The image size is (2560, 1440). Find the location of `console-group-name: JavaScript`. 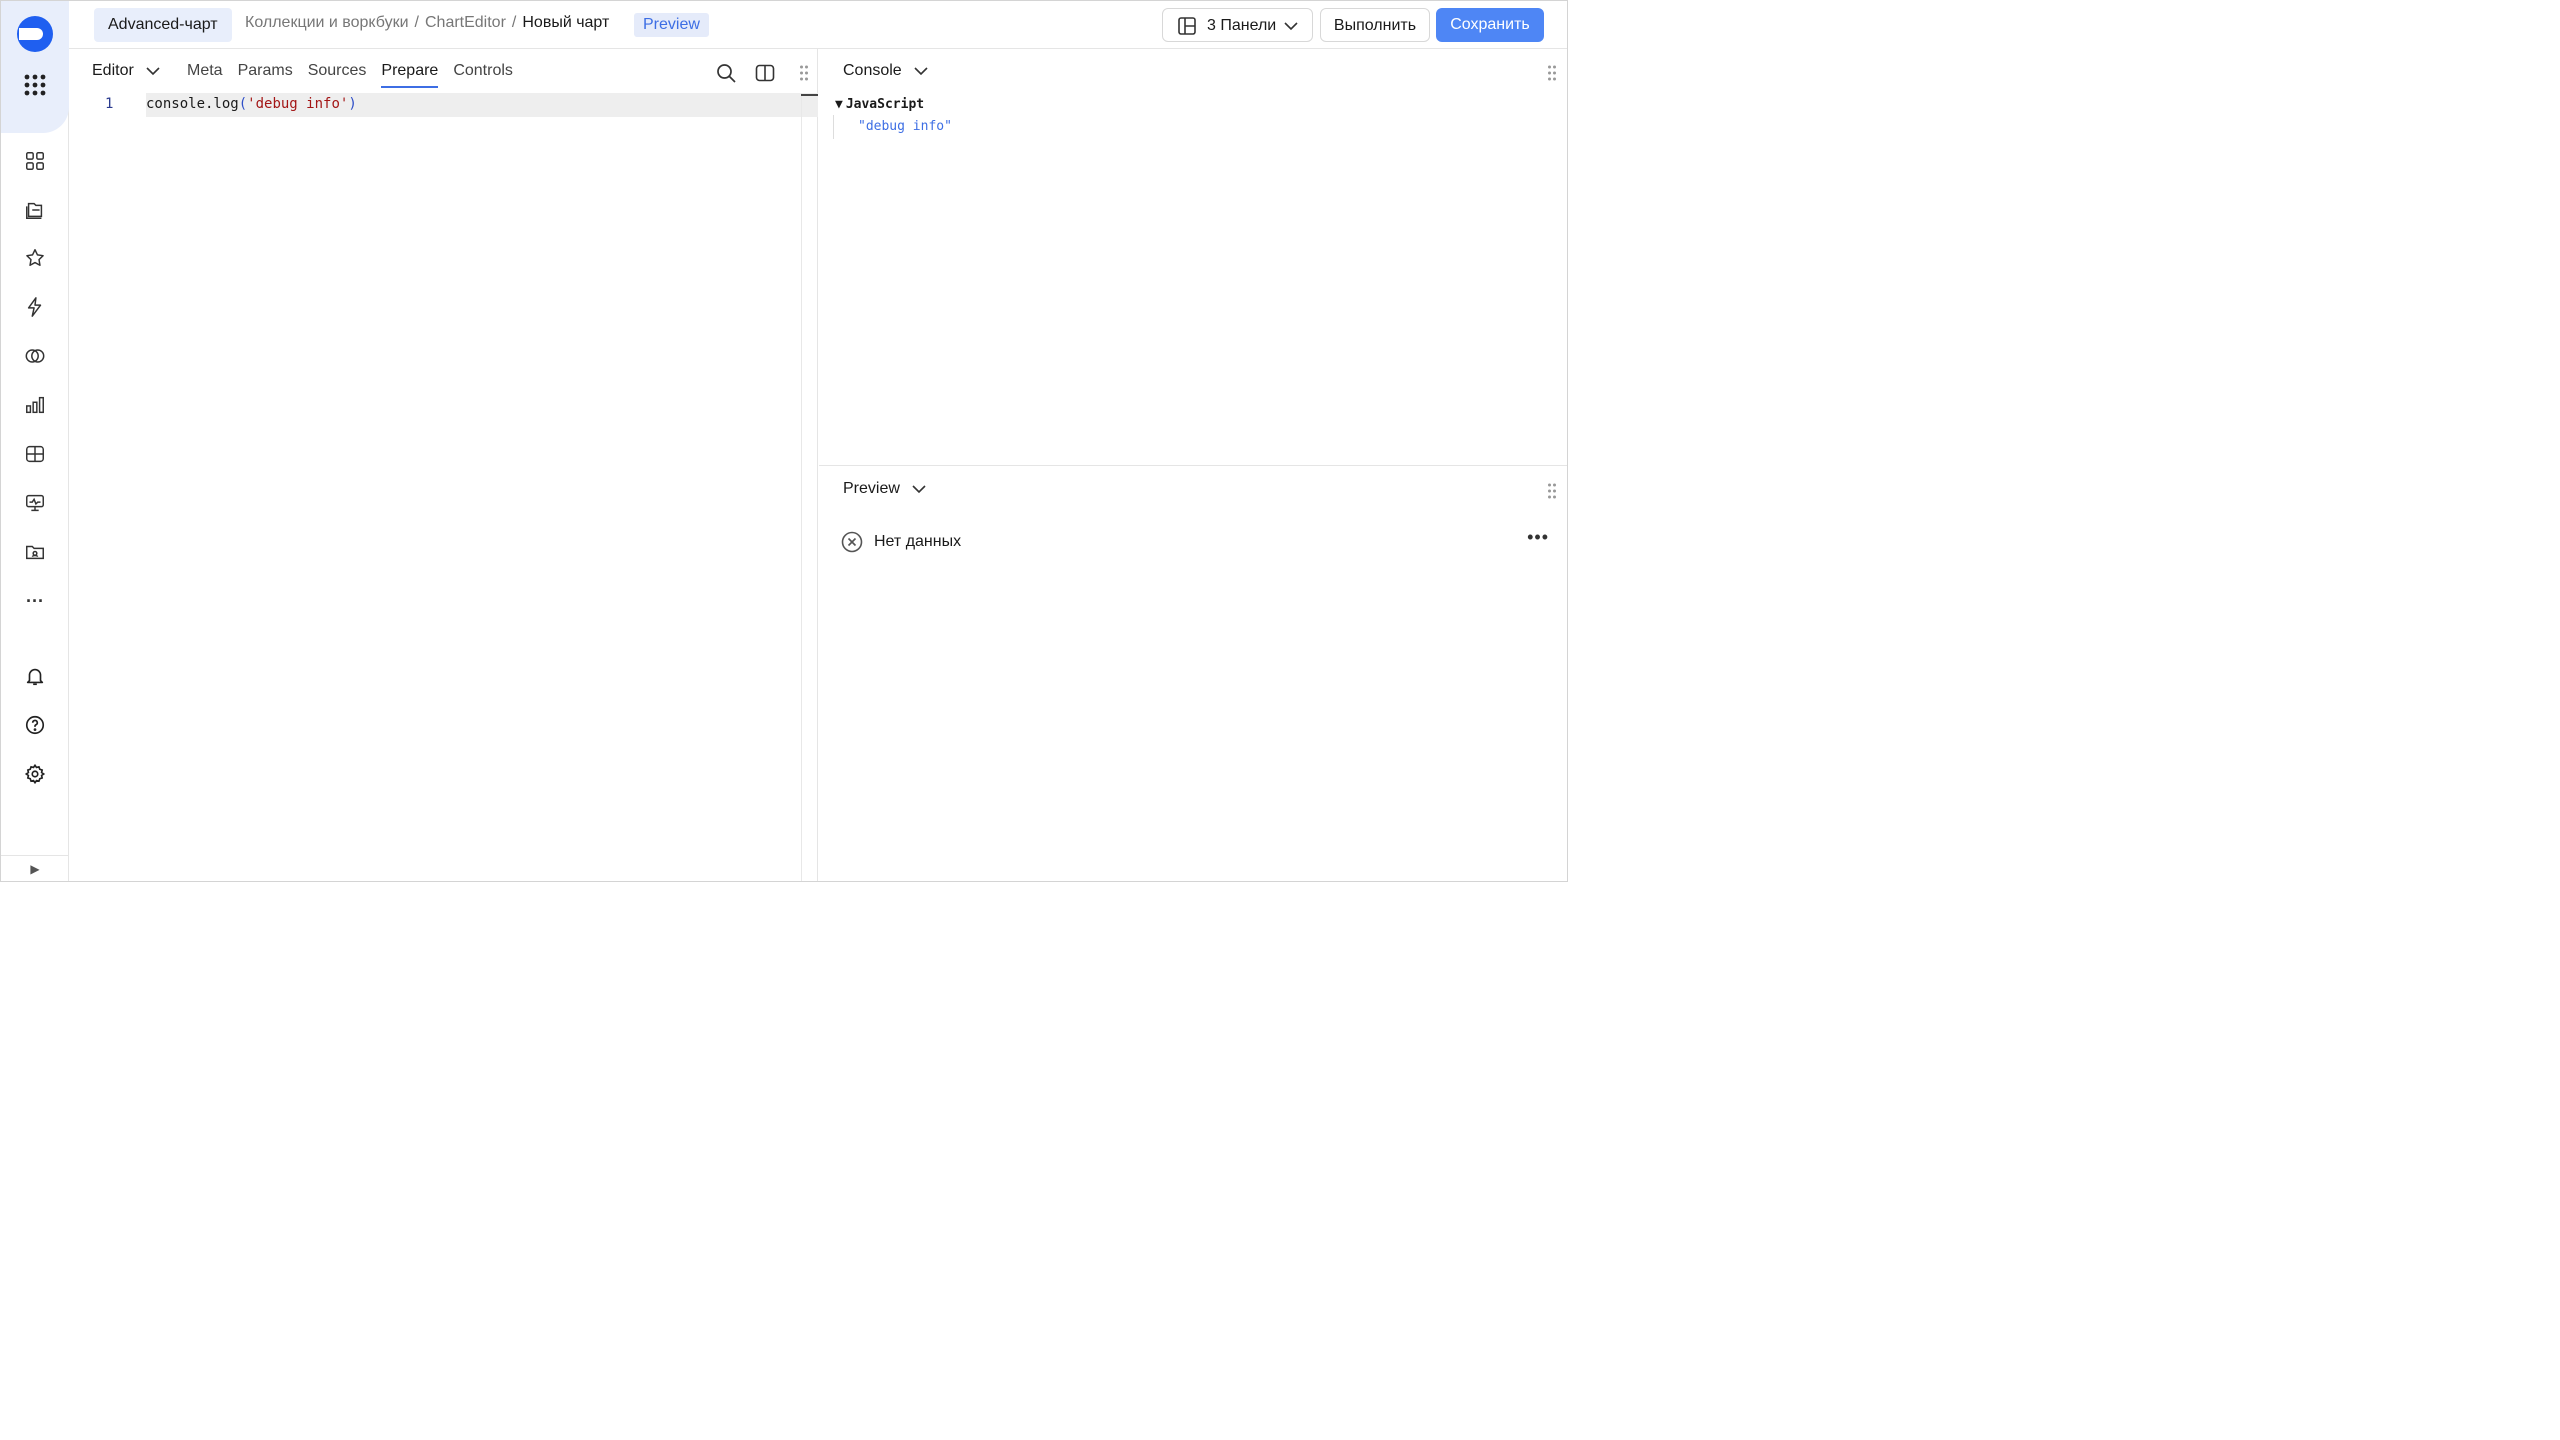

console-group-name: JavaScript is located at coordinates (885, 104).